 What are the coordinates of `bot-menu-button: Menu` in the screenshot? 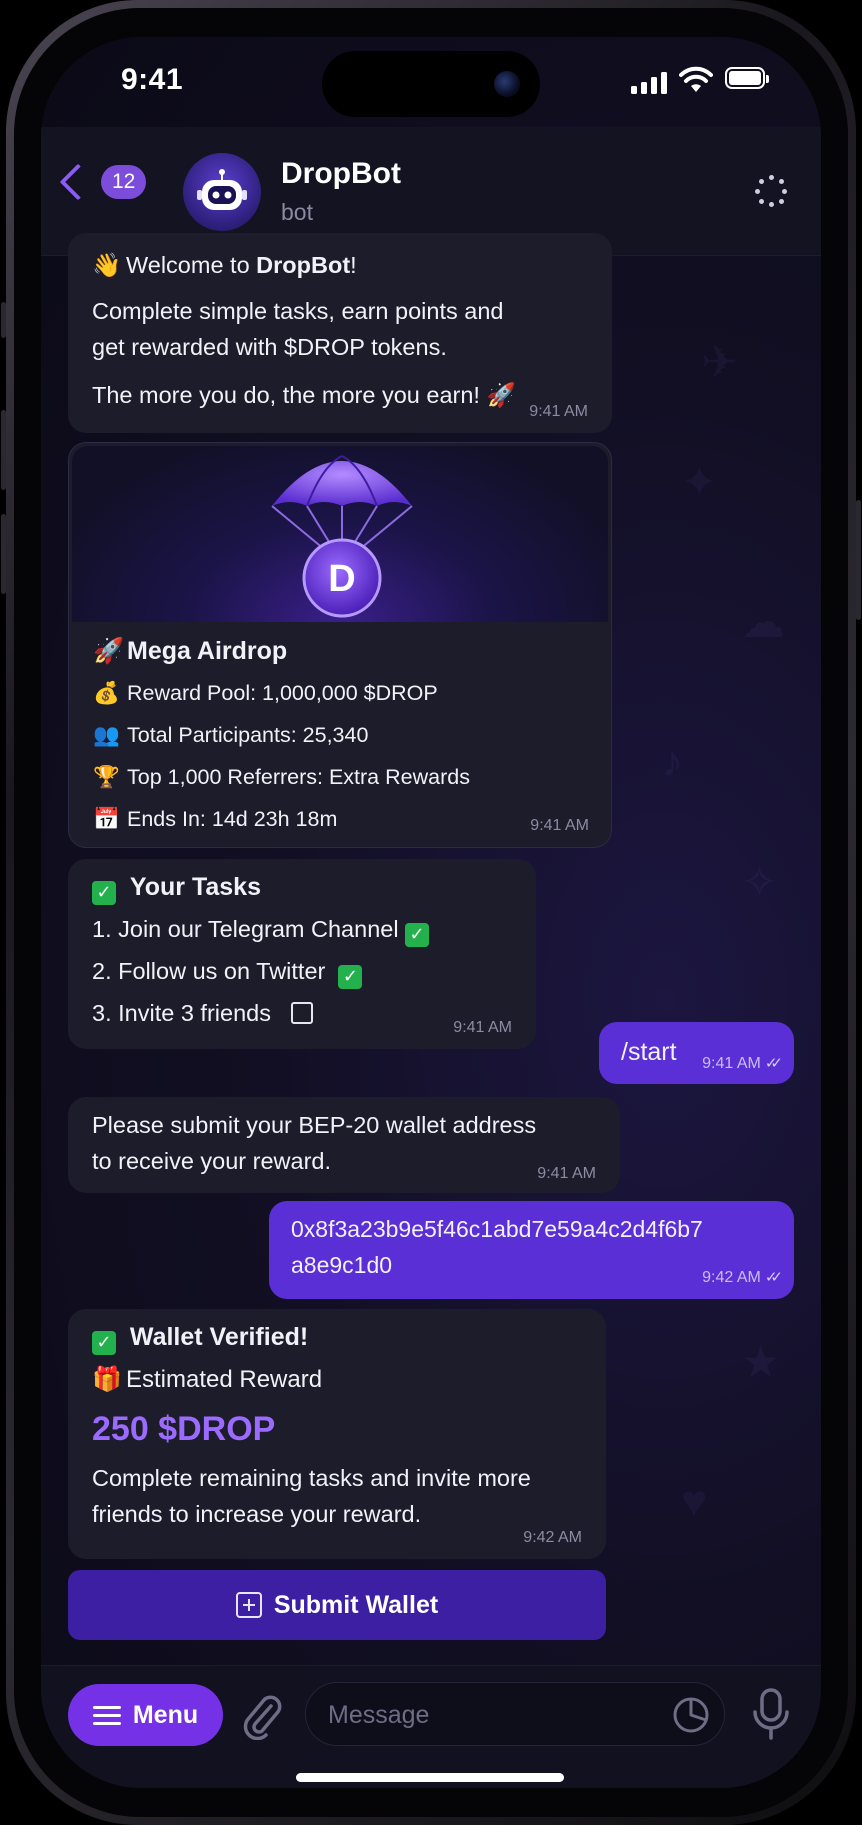 It's located at (145, 1715).